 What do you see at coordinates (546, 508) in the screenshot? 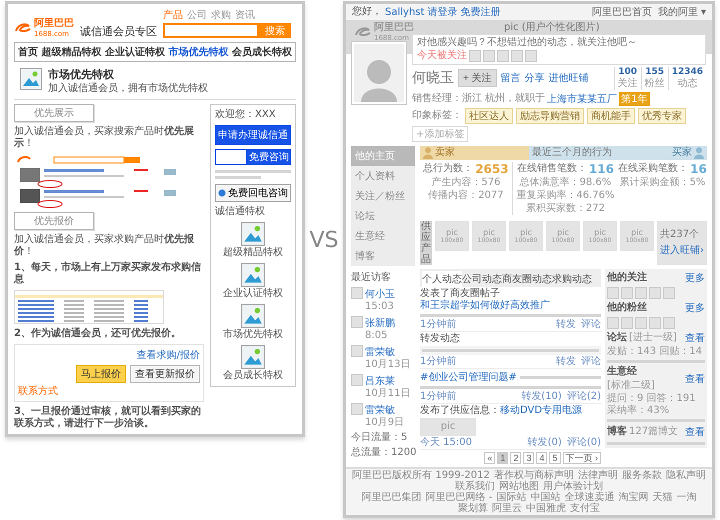
I see `footer-link: 中国雅虎` at bounding box center [546, 508].